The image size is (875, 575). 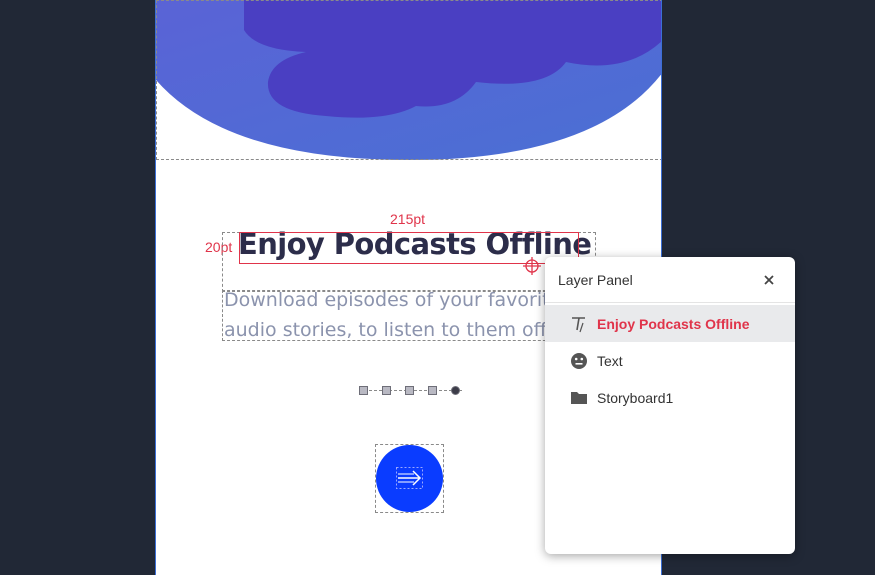 I want to click on arrow-right-icon, so click(x=409, y=478).